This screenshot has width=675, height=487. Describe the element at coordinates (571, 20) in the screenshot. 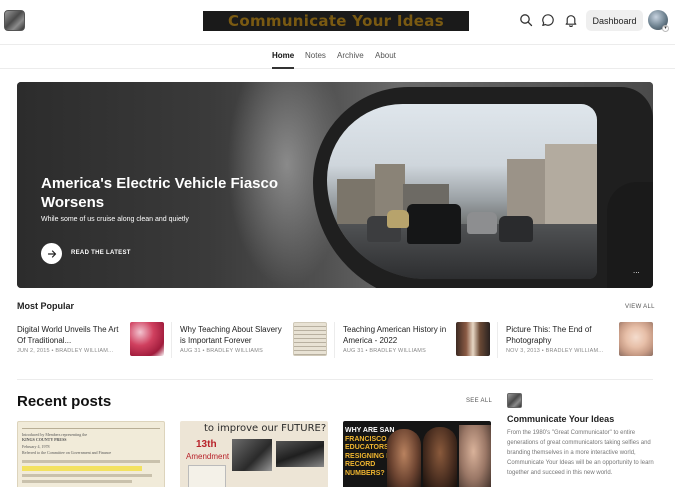

I see `bell-icon` at that location.